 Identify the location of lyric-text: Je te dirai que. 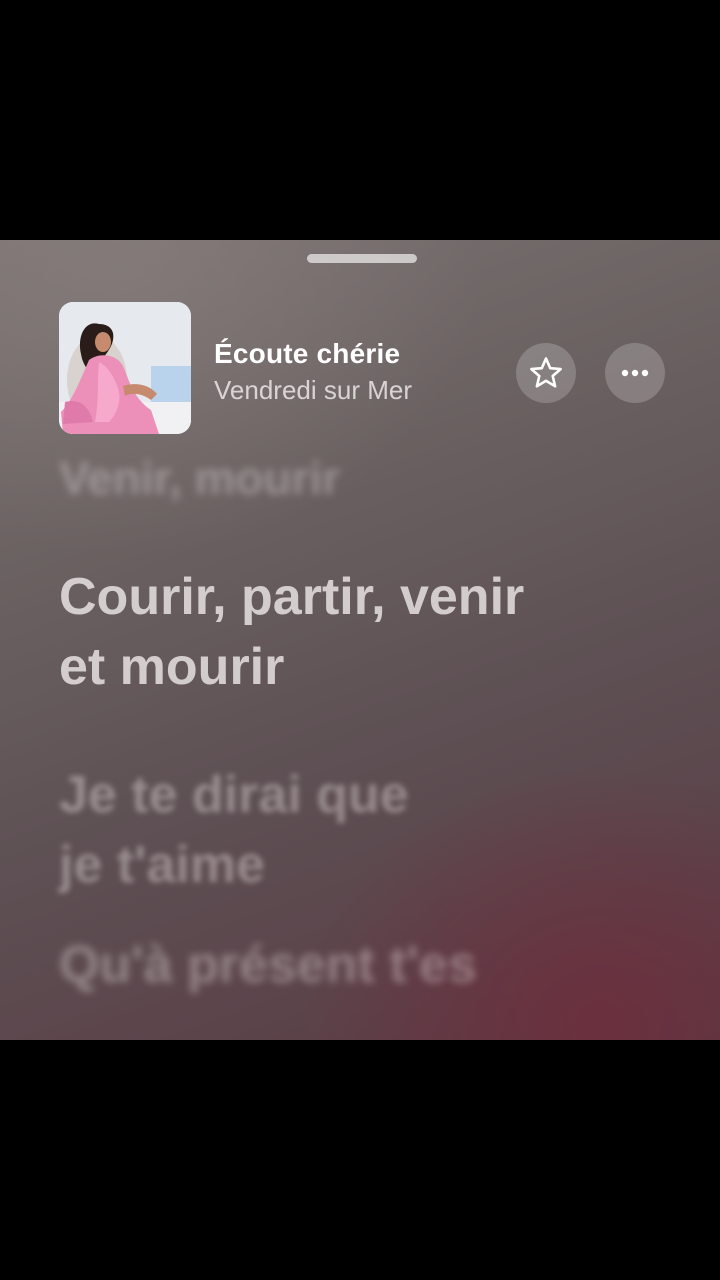
(234, 795).